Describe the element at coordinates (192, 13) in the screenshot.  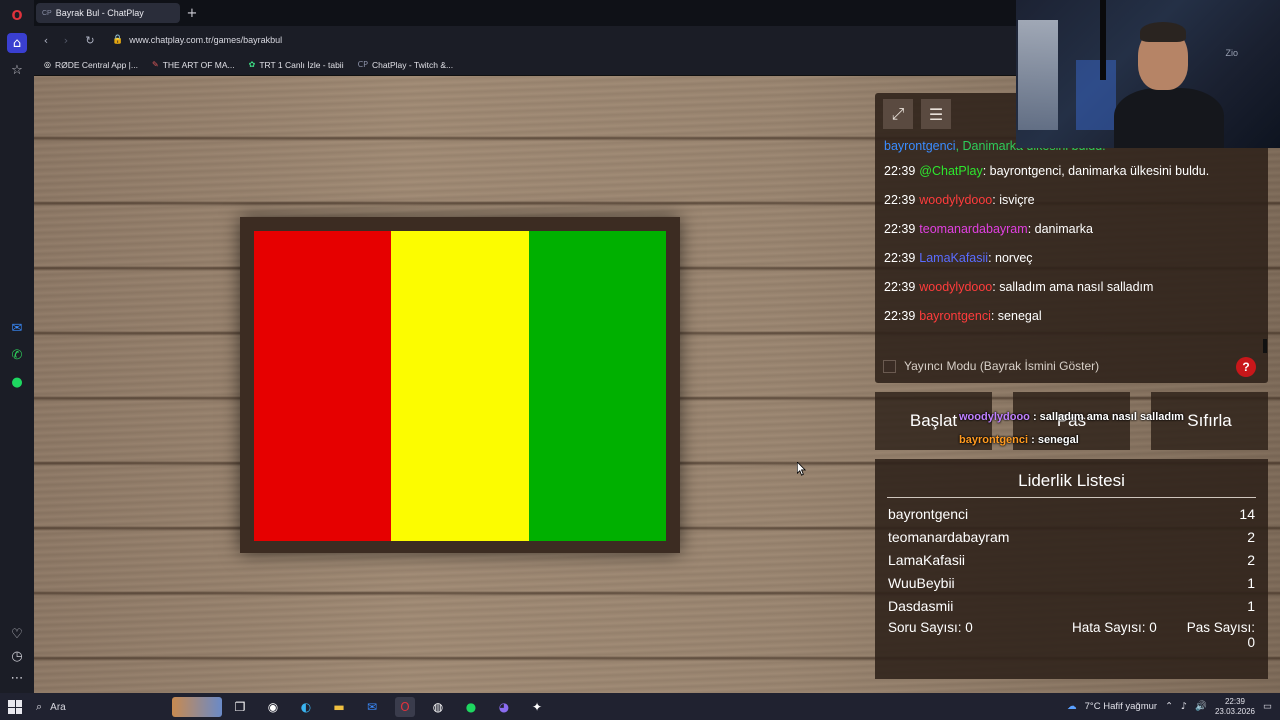
I see `new-tab-button: +` at that location.